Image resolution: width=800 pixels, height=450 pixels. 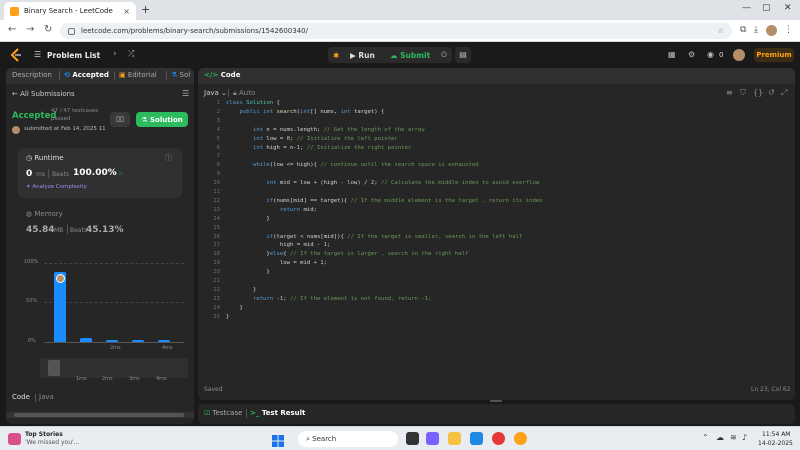 What do you see at coordinates (498, 438) in the screenshot?
I see `chrome-icon` at bounding box center [498, 438].